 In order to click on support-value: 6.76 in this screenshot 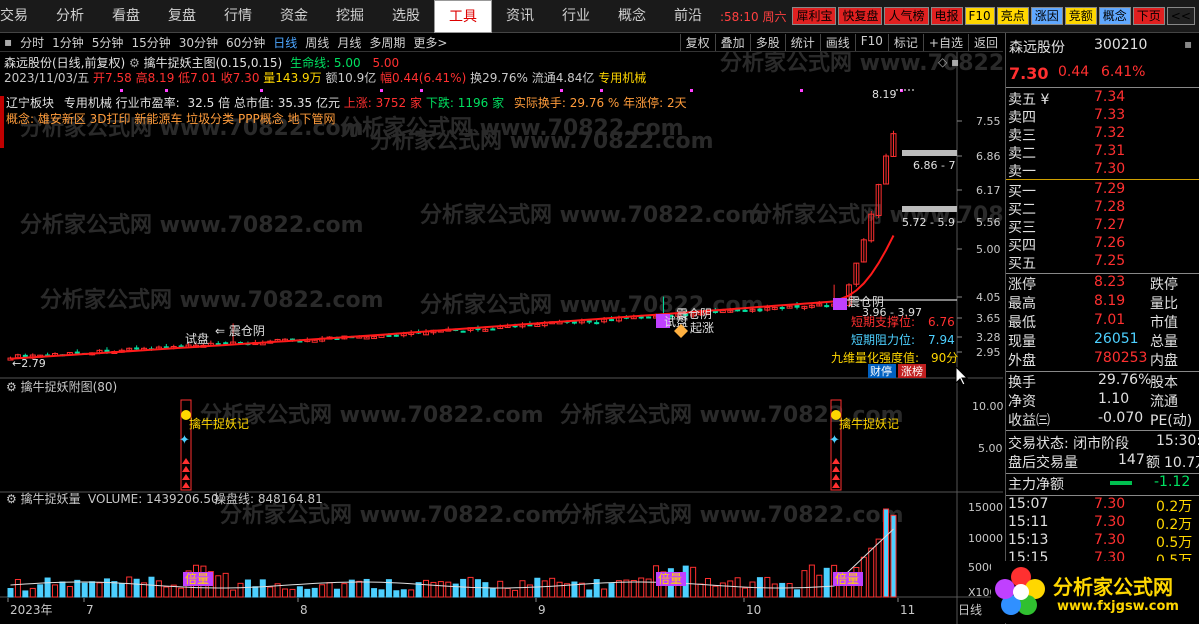, I will do `click(941, 322)`.